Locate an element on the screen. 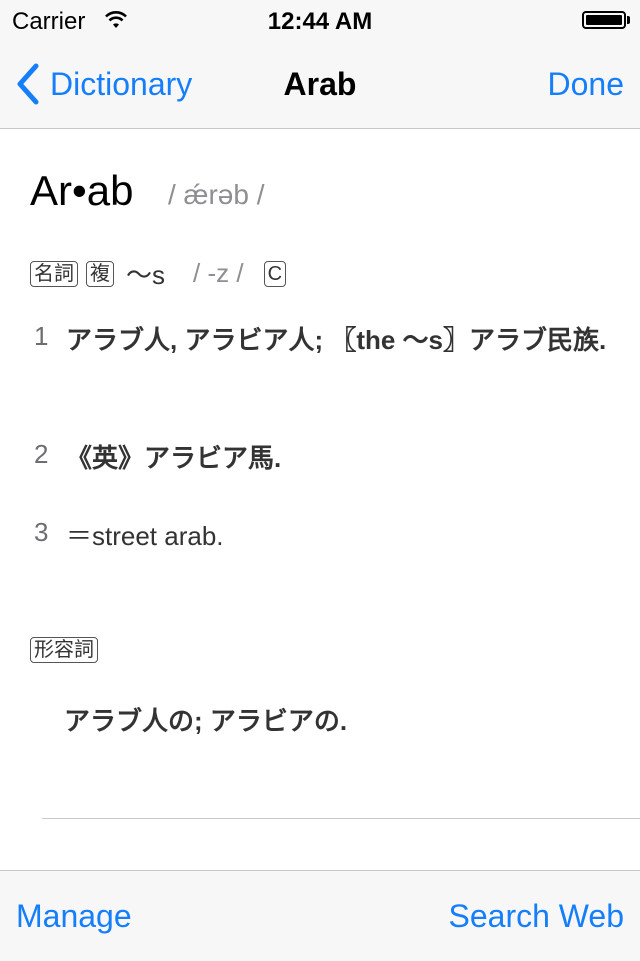  countable-badge: C is located at coordinates (275, 273).